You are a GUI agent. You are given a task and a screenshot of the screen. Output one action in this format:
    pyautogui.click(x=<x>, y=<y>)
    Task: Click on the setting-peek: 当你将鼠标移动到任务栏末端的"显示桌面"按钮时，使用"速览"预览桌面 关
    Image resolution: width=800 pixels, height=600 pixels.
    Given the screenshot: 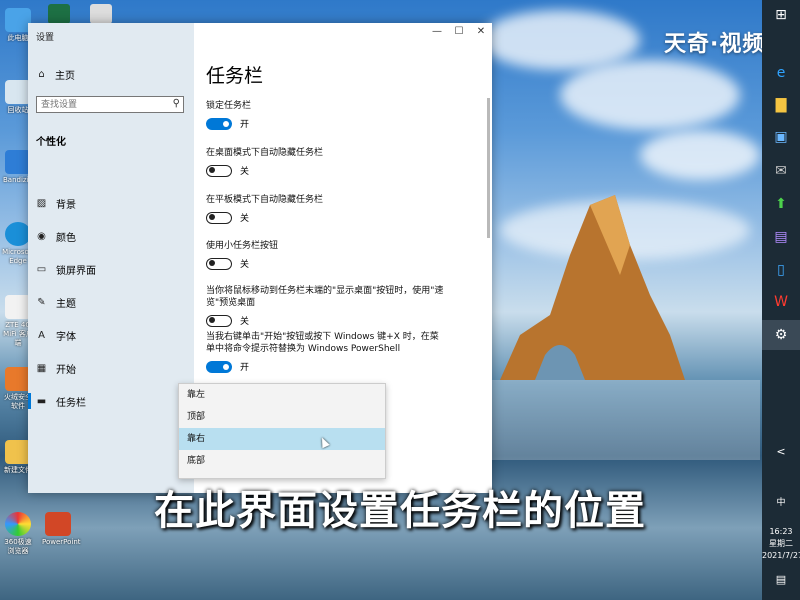 What is the action you would take?
    pyautogui.click(x=326, y=306)
    